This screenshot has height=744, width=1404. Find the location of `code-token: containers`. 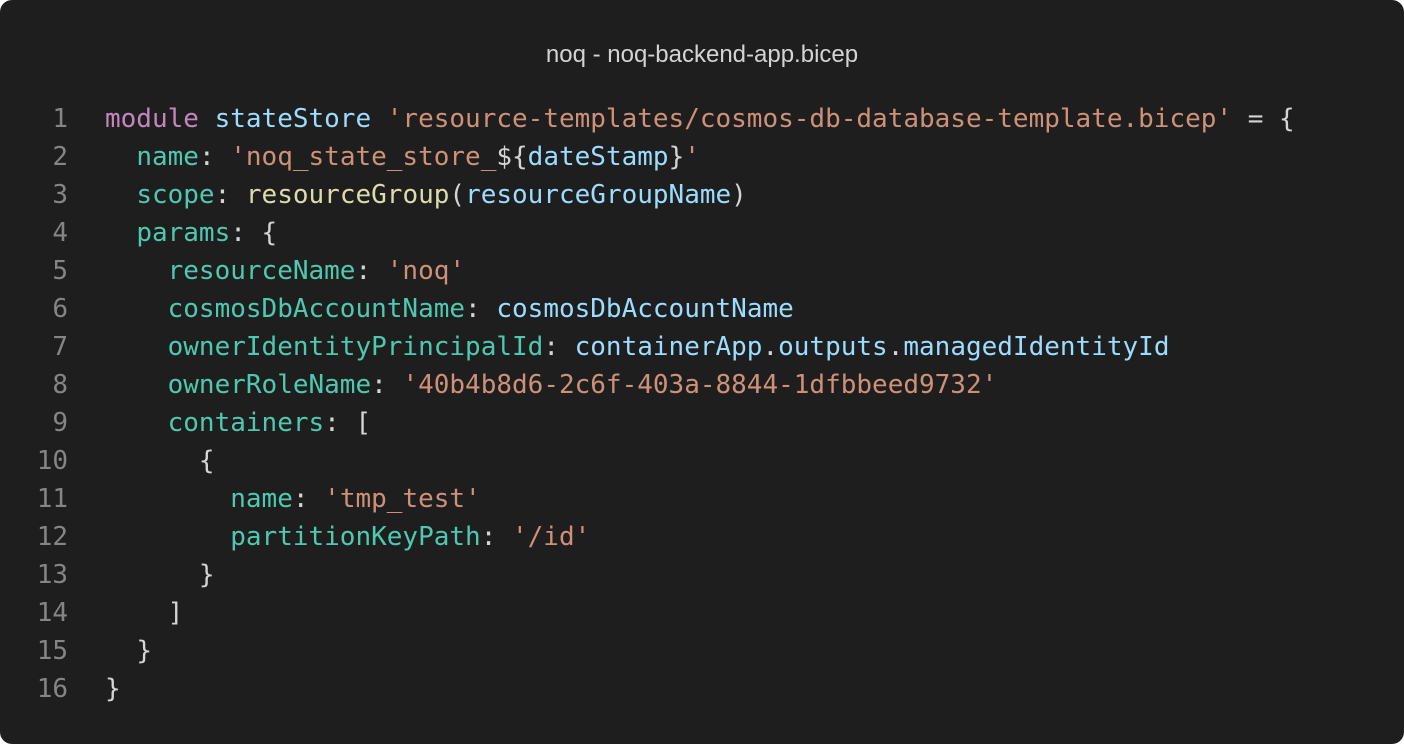

code-token: containers is located at coordinates (246, 423).